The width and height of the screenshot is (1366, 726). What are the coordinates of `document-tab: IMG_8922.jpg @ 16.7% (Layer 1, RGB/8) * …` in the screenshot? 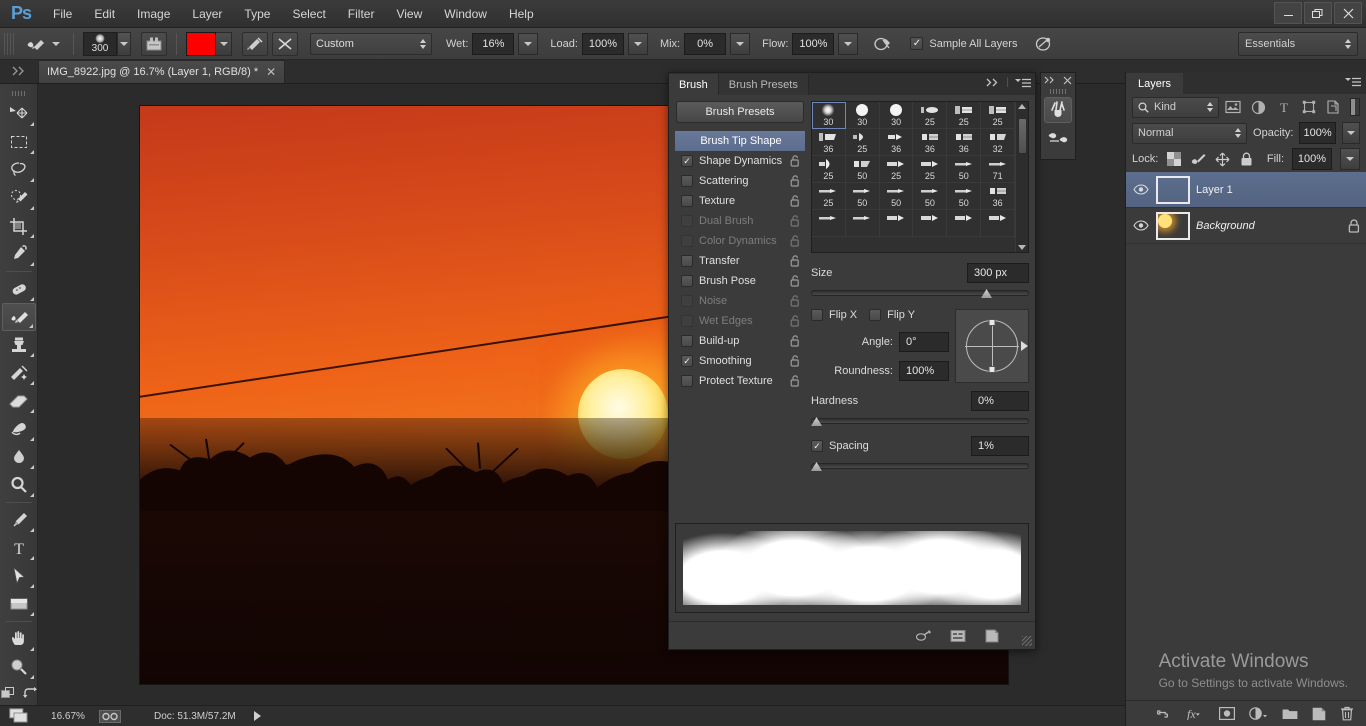 It's located at (162, 71).